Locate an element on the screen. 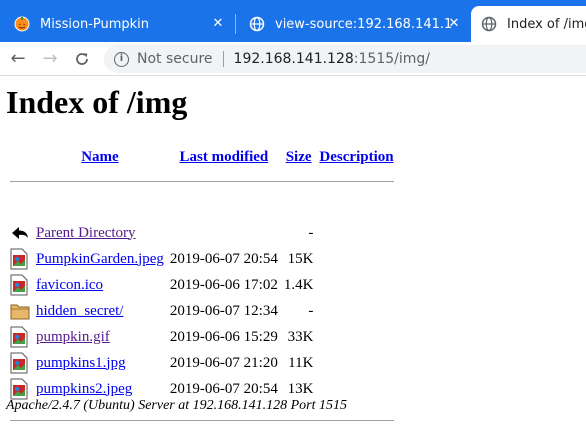 Image resolution: width=586 pixels, height=428 pixels. file-link: pumpkins1.jpg is located at coordinates (81, 363).